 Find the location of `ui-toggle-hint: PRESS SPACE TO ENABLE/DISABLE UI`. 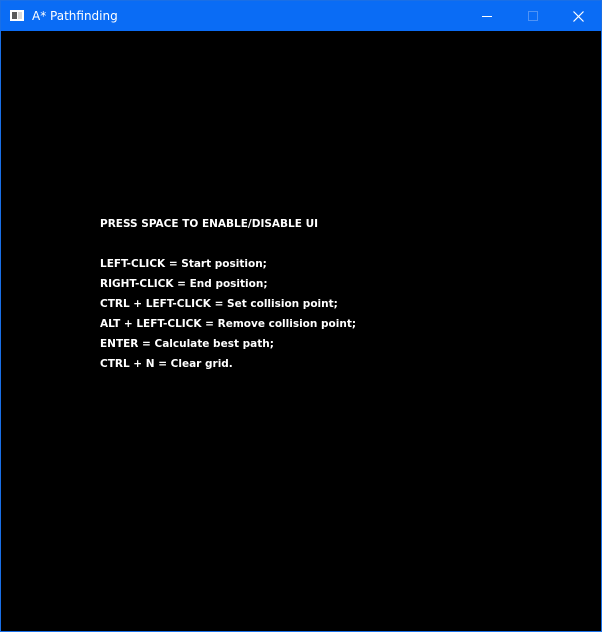

ui-toggle-hint: PRESS SPACE TO ENABLE/DISABLE UI is located at coordinates (209, 224).